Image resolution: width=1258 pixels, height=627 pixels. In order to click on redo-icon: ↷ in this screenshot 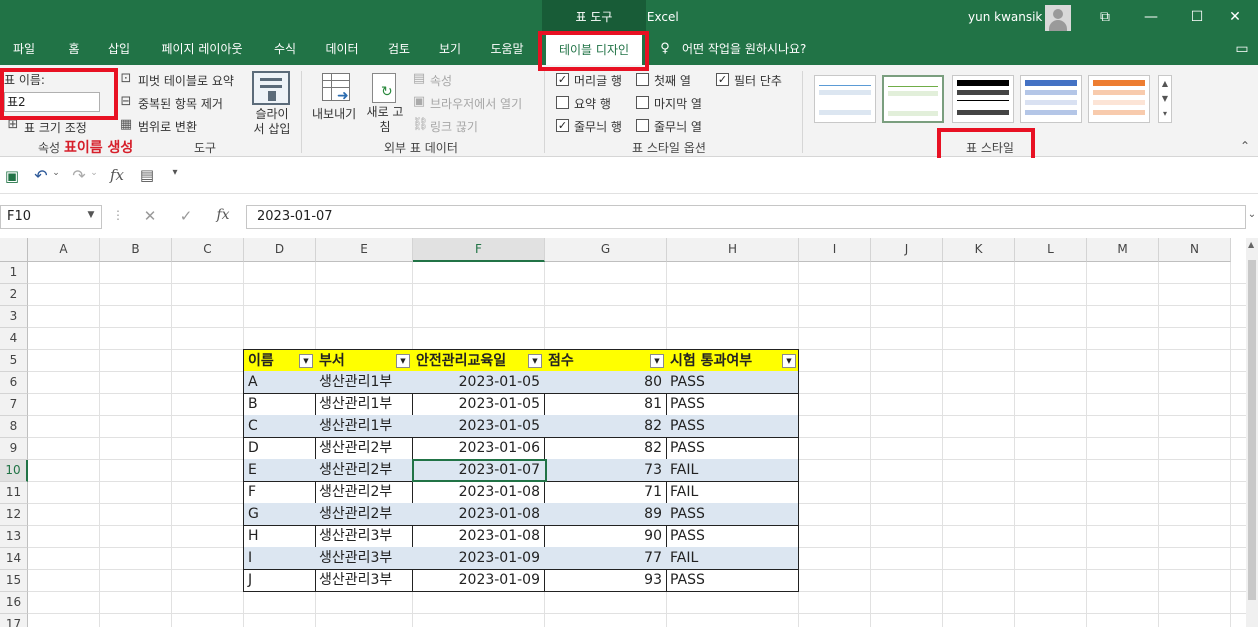, I will do `click(79, 175)`.